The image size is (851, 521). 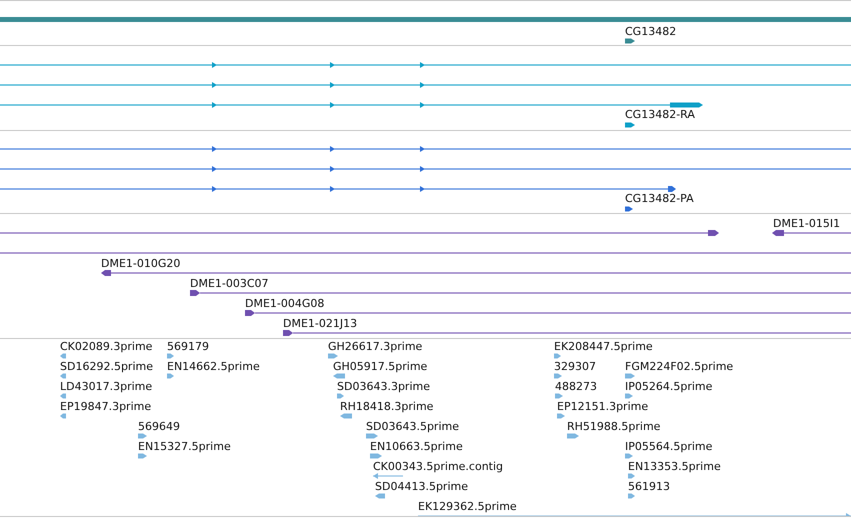 I want to click on feature-label: DME1-003C07, so click(x=229, y=283).